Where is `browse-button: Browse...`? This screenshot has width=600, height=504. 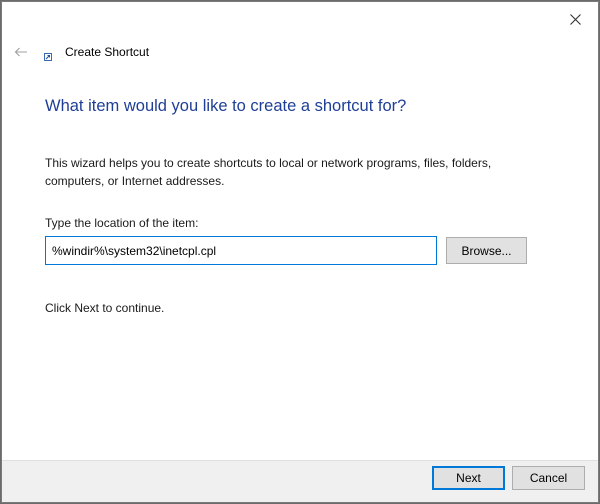
browse-button: Browse... is located at coordinates (486, 250).